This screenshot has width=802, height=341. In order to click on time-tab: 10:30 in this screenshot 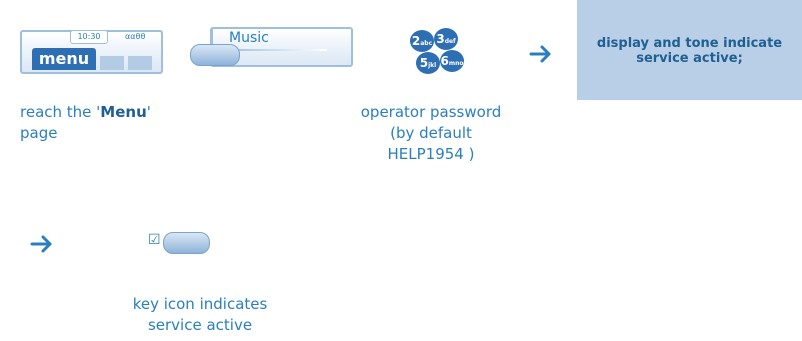, I will do `click(89, 37)`.